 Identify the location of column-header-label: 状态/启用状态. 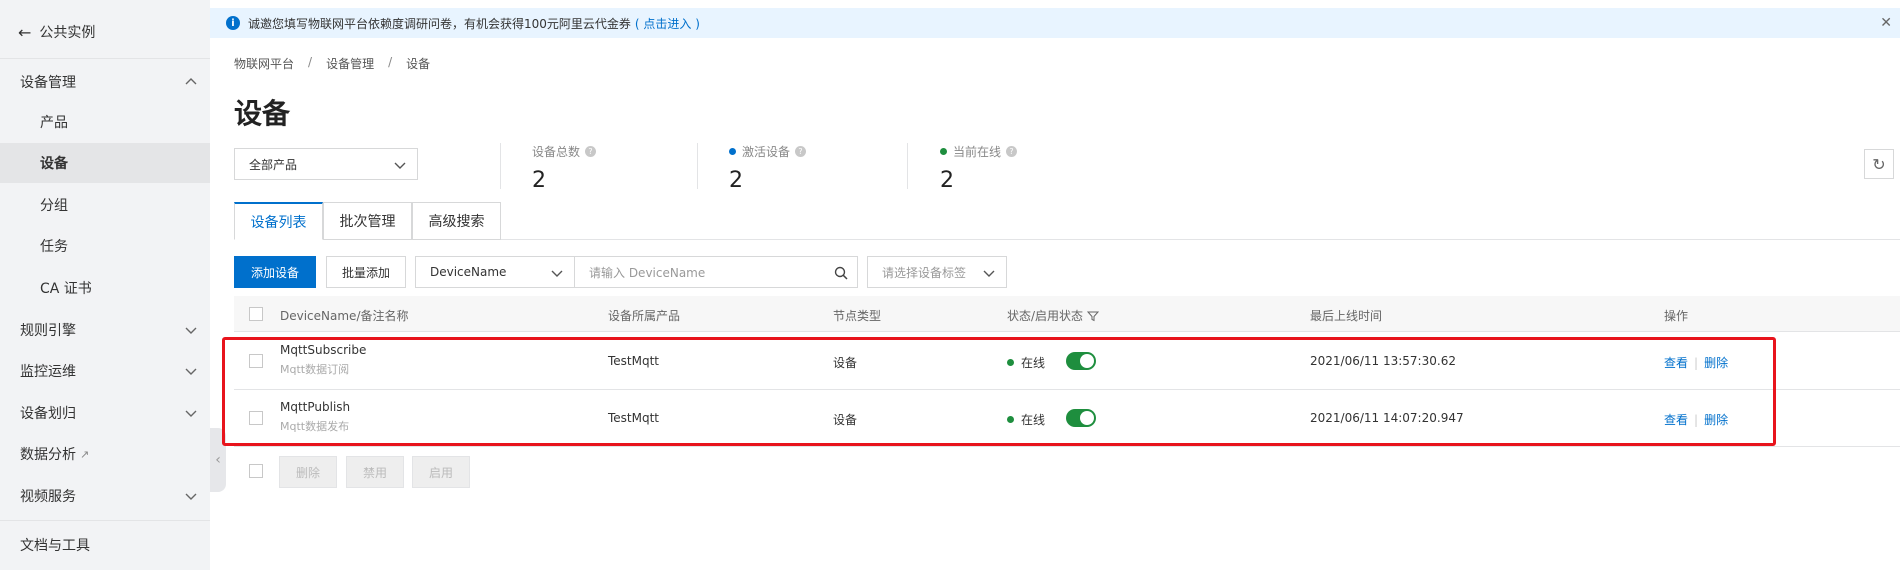
(1045, 316).